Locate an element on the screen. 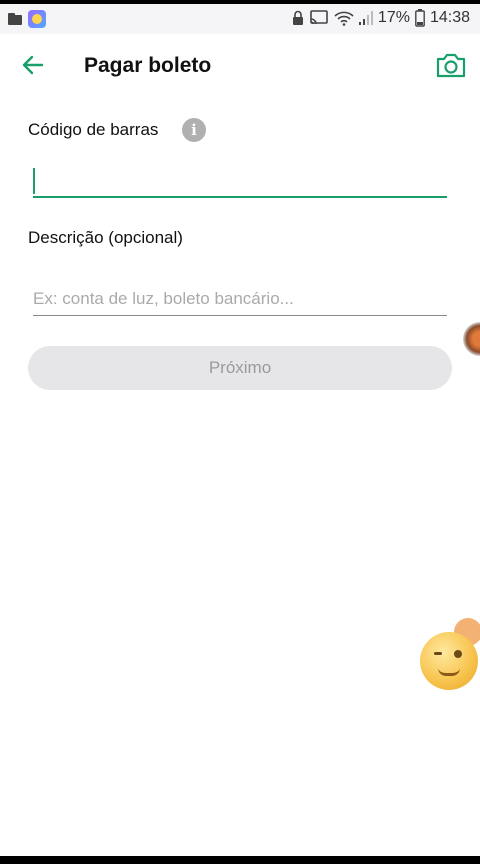  page-title: Pagar boleto is located at coordinates (148, 65).